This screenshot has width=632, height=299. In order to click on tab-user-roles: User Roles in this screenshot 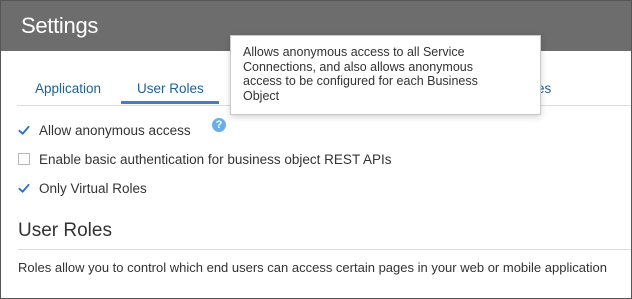, I will do `click(170, 88)`.